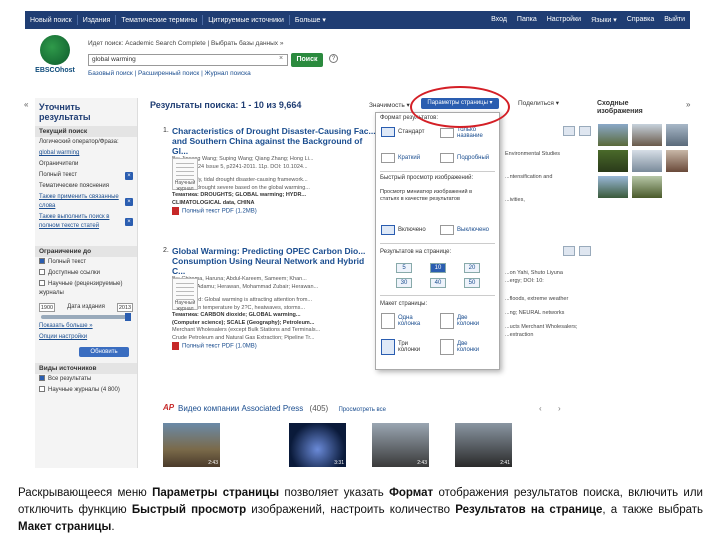  I want to click on caption-text: изображений, настроить количество, so click(351, 510).